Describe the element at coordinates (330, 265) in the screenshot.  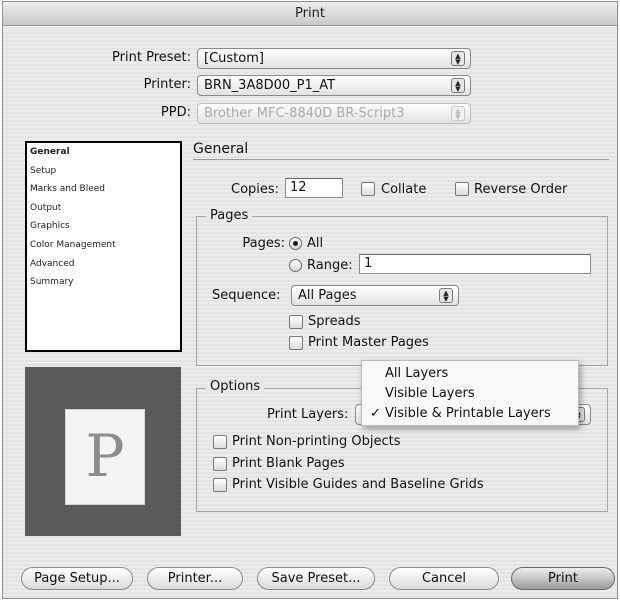
I see `range-label: Range:` at that location.